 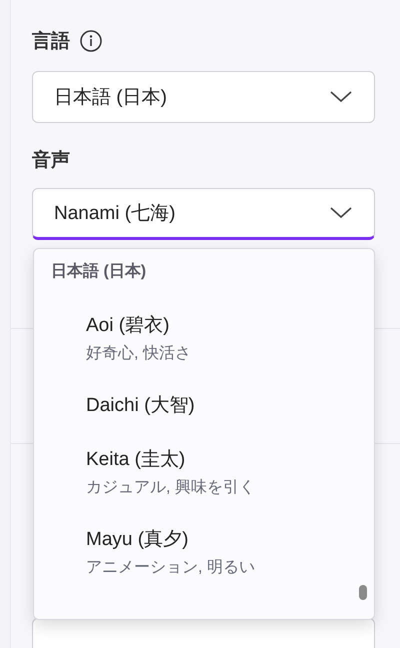 What do you see at coordinates (230, 459) in the screenshot?
I see `voice-option: Keita (圭太)` at bounding box center [230, 459].